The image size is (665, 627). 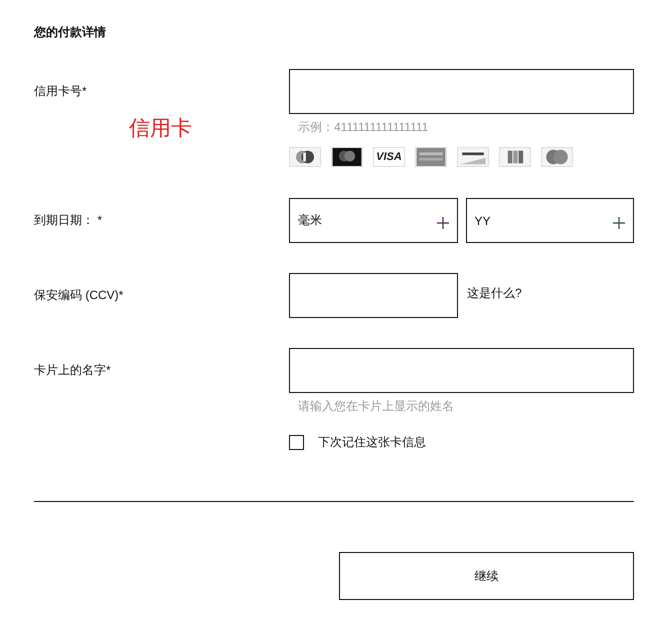 I want to click on help-link: 这是什么?, so click(x=494, y=293).